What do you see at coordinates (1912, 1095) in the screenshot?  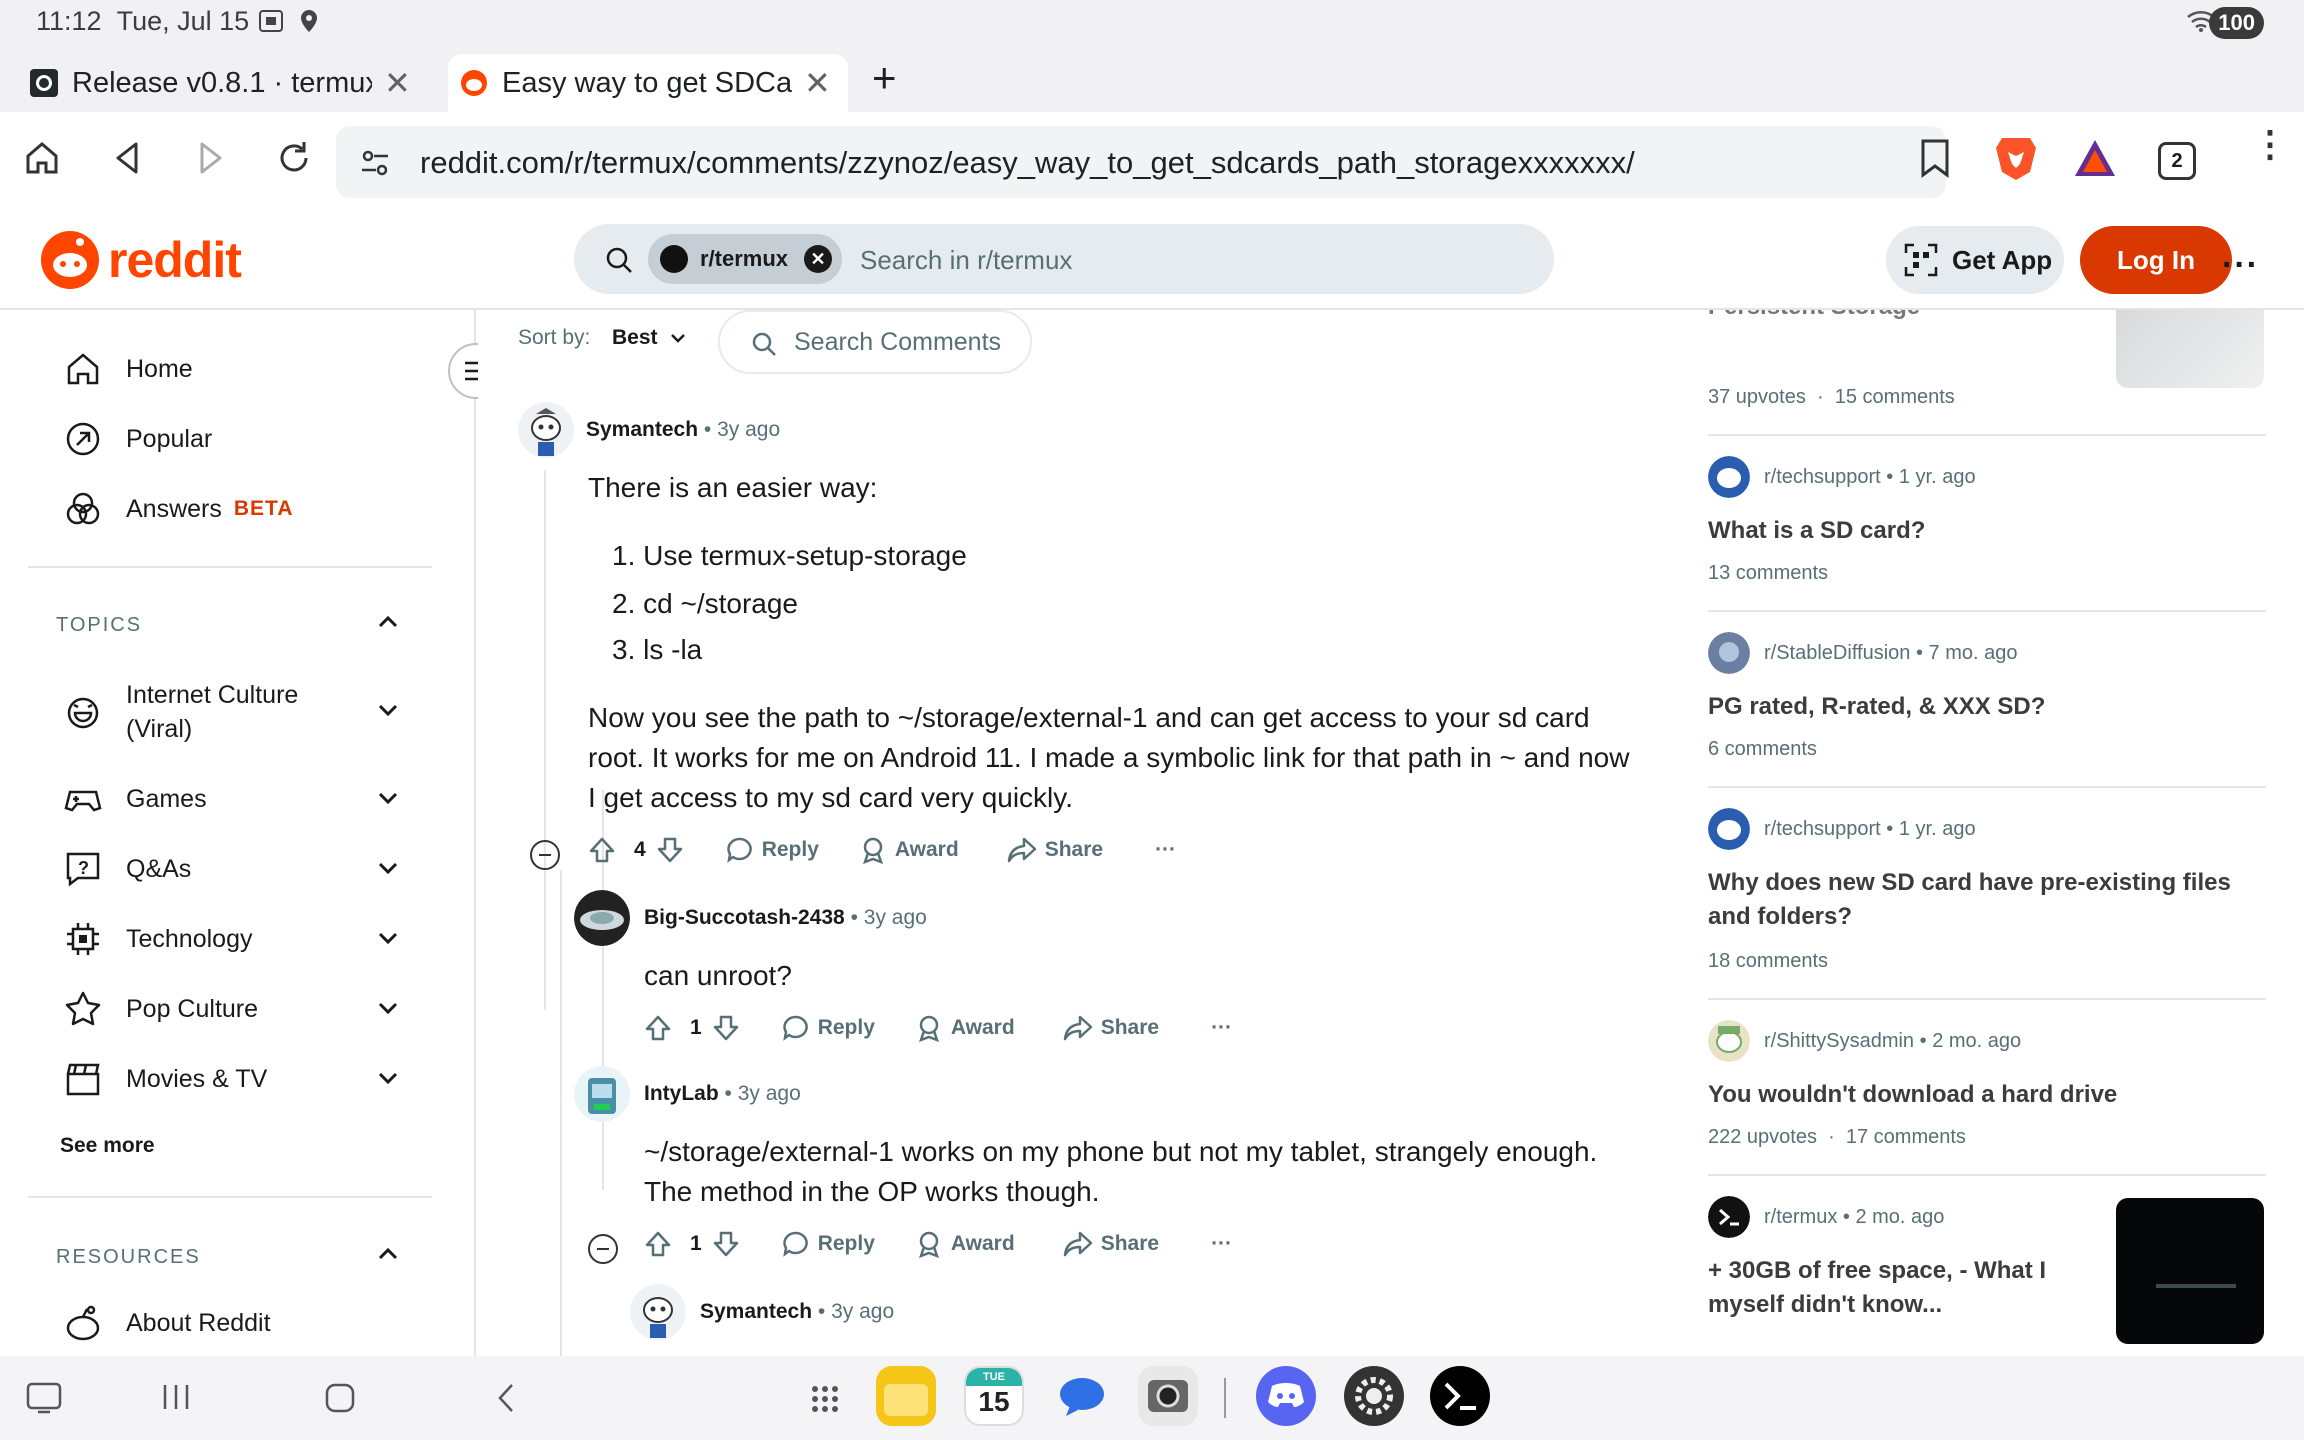 I see `related-post-title: You wouldn't download a hard drive` at bounding box center [1912, 1095].